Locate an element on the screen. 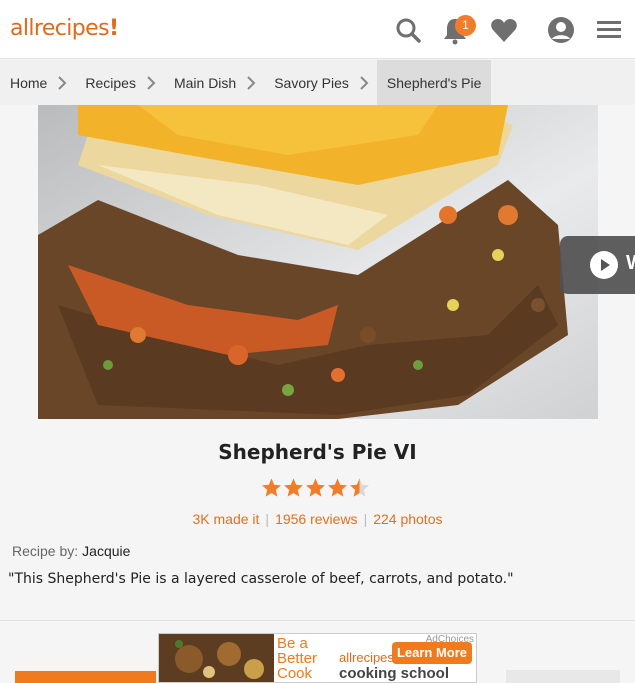 The width and height of the screenshot is (635, 683). breadcrumb-home: Home is located at coordinates (28, 82).